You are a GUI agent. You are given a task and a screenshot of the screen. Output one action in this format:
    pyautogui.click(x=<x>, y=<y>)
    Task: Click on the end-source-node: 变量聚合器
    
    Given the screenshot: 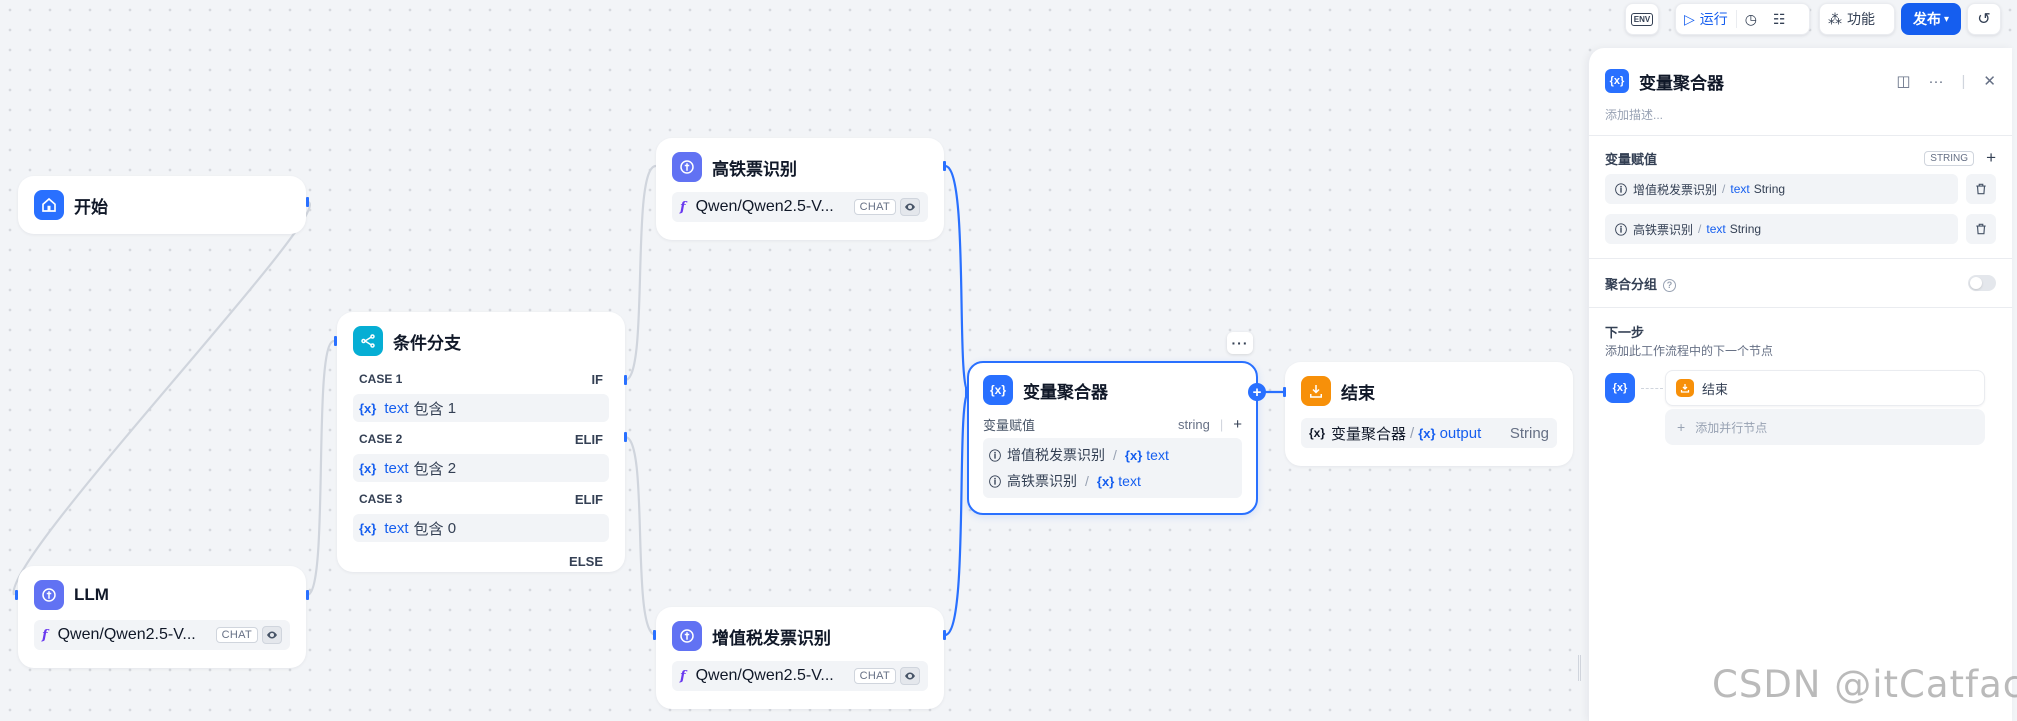 What is the action you would take?
    pyautogui.click(x=1369, y=434)
    